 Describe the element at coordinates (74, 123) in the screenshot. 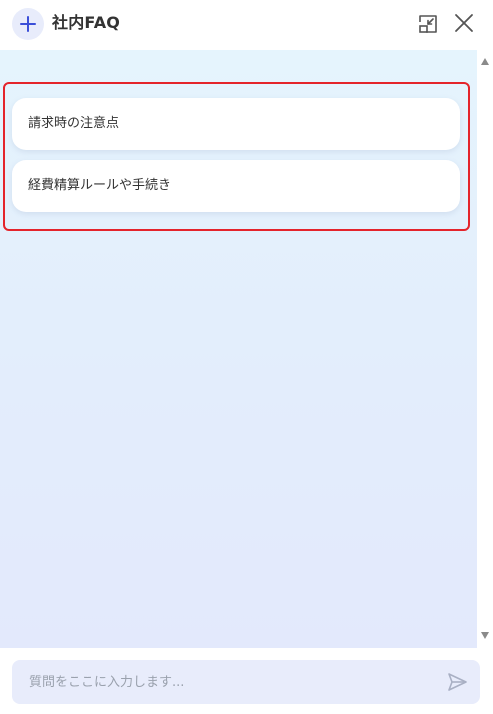

I see `suggestion-label: 請求時の注意点` at that location.